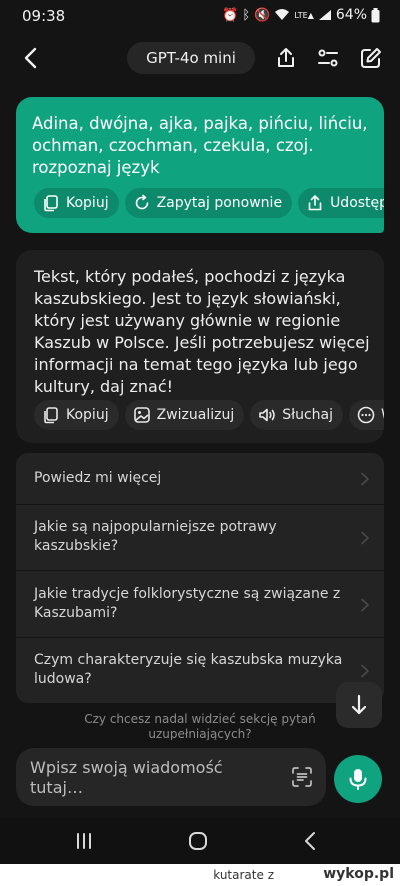 The width and height of the screenshot is (400, 886). I want to click on wifi-icon, so click(282, 14).